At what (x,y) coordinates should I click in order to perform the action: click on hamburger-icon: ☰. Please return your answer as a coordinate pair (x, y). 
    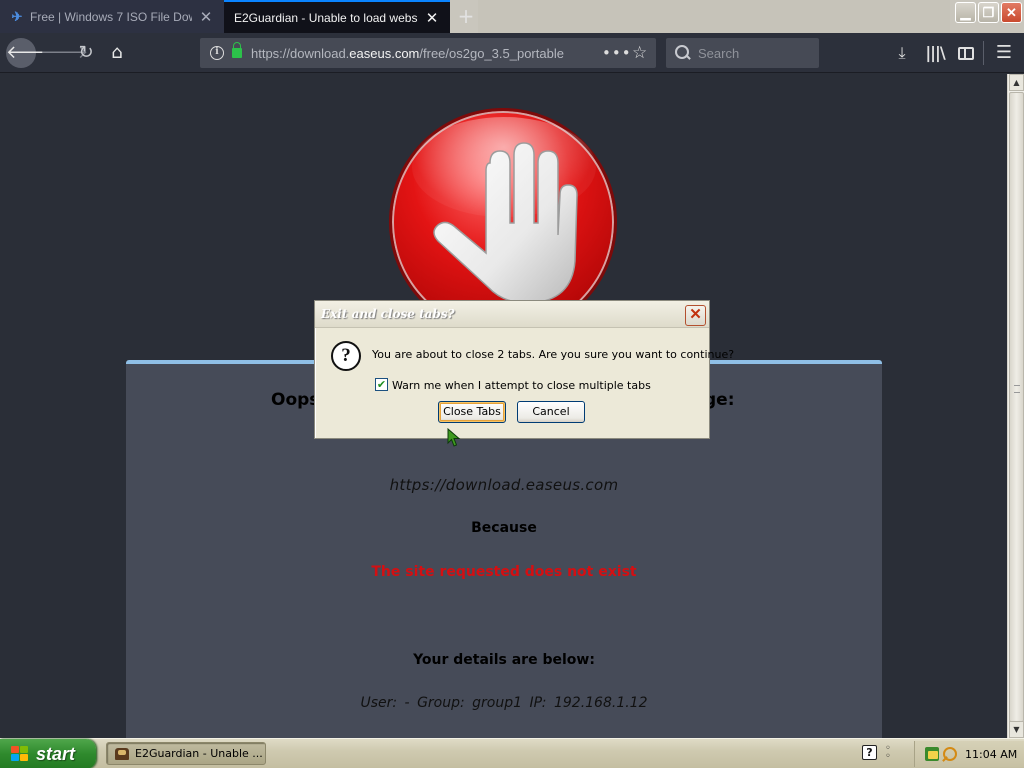
    Looking at the image, I should click on (1004, 52).